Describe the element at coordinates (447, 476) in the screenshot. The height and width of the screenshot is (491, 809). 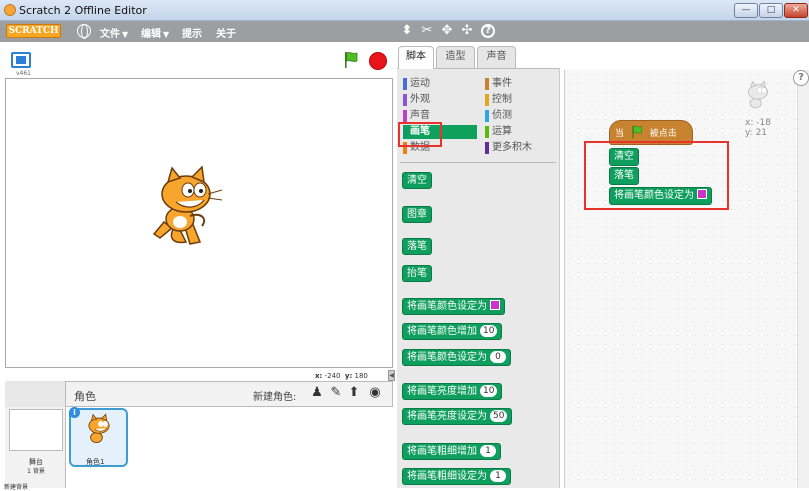
I see `block-label: 将画笔粗细设定为` at that location.